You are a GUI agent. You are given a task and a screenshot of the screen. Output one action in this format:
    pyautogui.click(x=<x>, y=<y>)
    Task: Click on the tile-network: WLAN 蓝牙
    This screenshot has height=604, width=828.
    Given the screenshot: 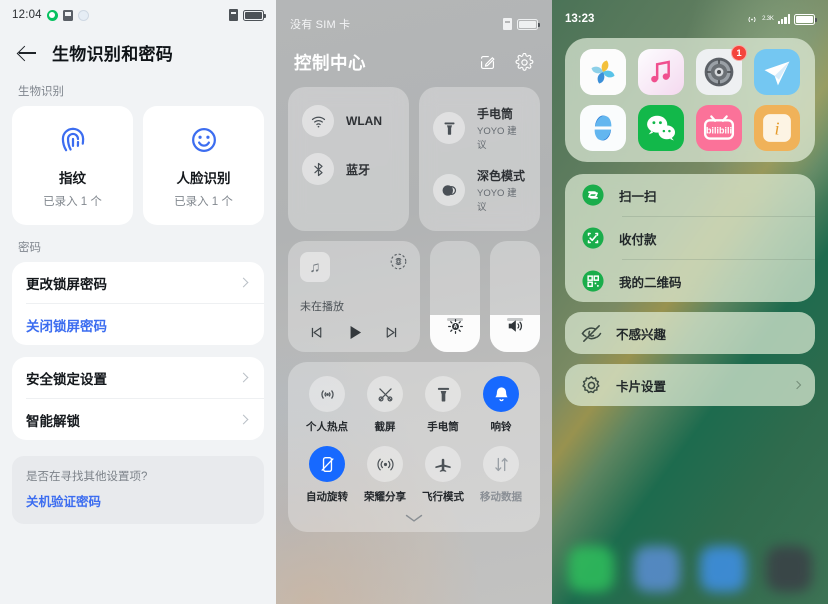 What is the action you would take?
    pyautogui.click(x=348, y=159)
    